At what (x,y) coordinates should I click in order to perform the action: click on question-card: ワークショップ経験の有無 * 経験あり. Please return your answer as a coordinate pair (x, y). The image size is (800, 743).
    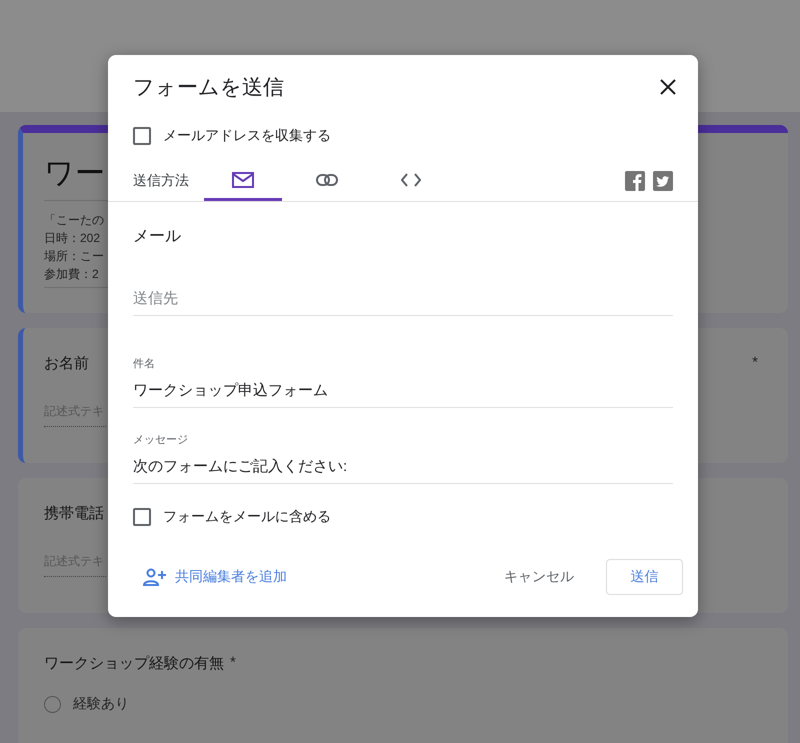
    Looking at the image, I should click on (403, 685).